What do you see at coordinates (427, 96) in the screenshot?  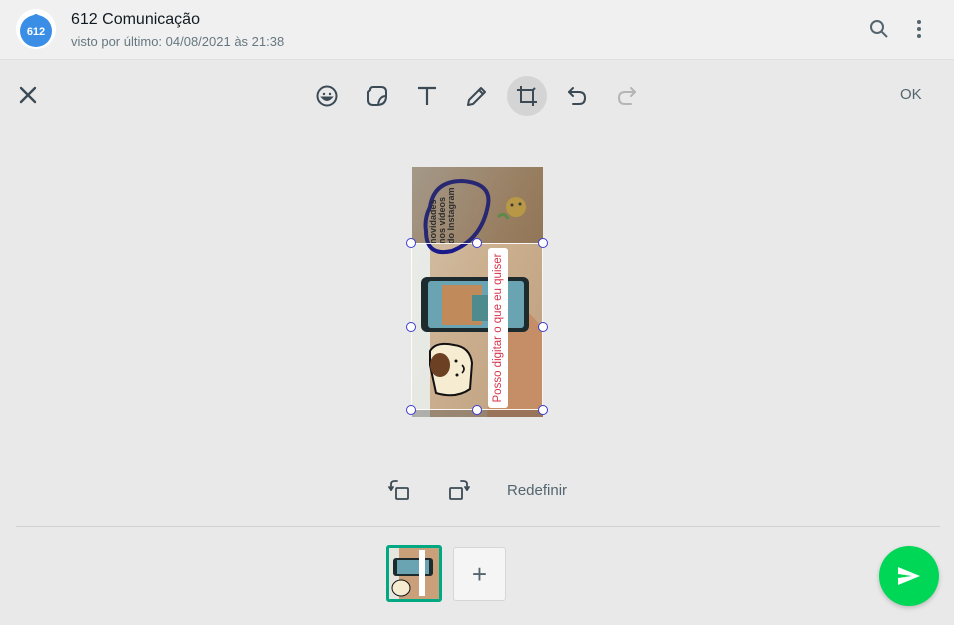 I see `text-icon` at bounding box center [427, 96].